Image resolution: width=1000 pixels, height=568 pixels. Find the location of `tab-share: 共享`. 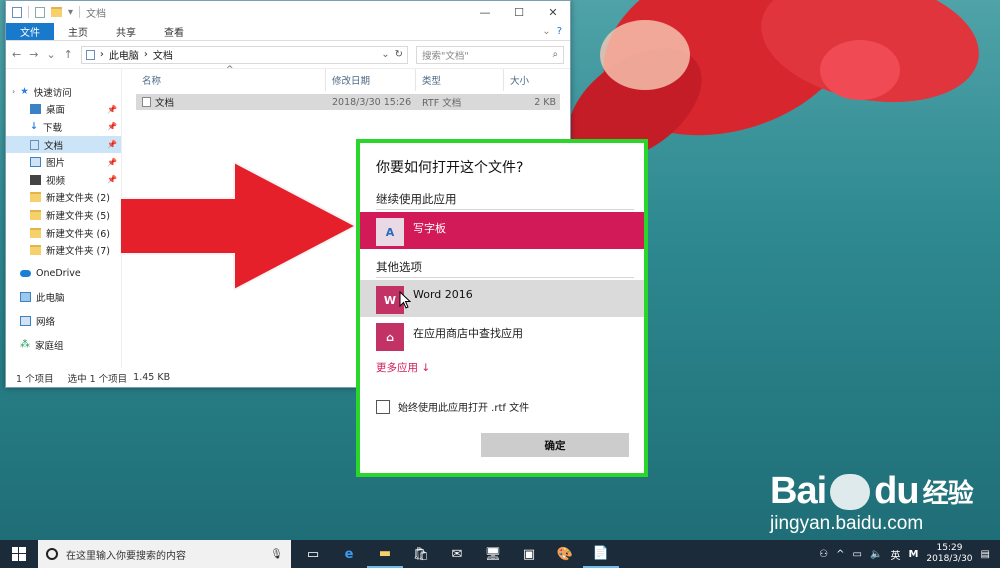

tab-share: 共享 is located at coordinates (126, 31).